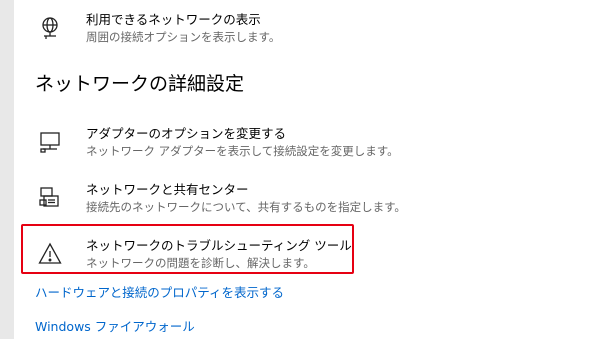 This screenshot has width=600, height=339. I want to click on sharing-center-title: ネットワークと共有センター, so click(167, 189).